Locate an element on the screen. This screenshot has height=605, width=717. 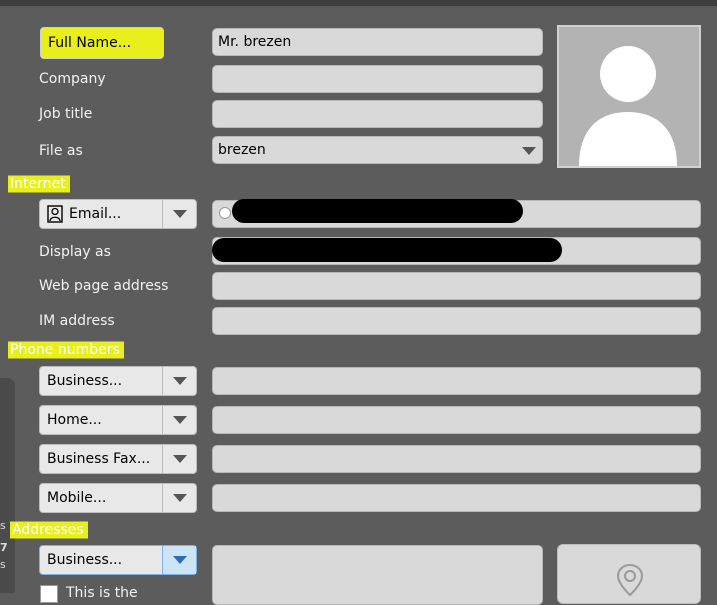
im-address-label: IM address is located at coordinates (77, 321).